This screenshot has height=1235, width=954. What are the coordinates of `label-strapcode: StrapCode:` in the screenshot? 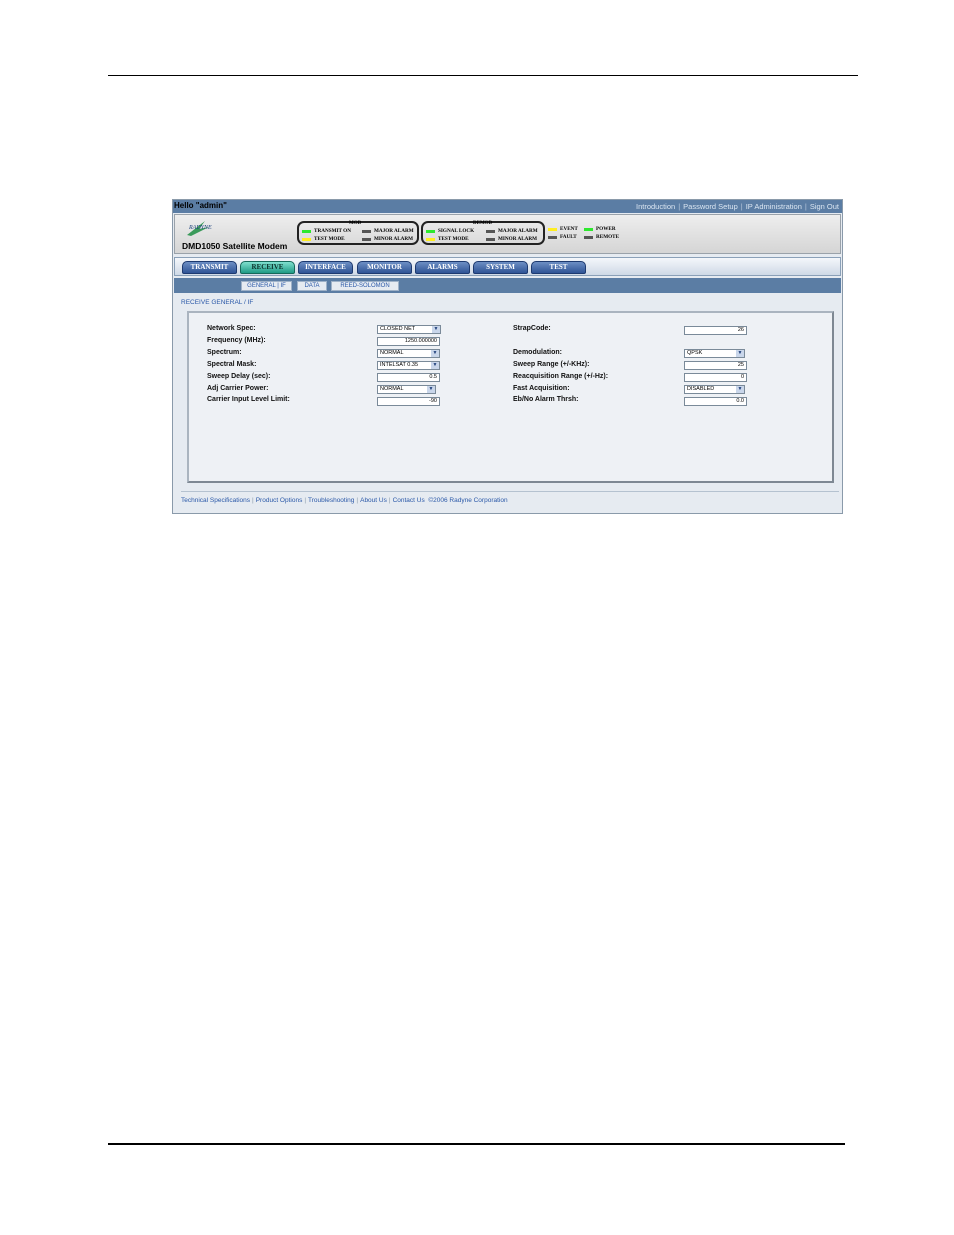 It's located at (532, 328).